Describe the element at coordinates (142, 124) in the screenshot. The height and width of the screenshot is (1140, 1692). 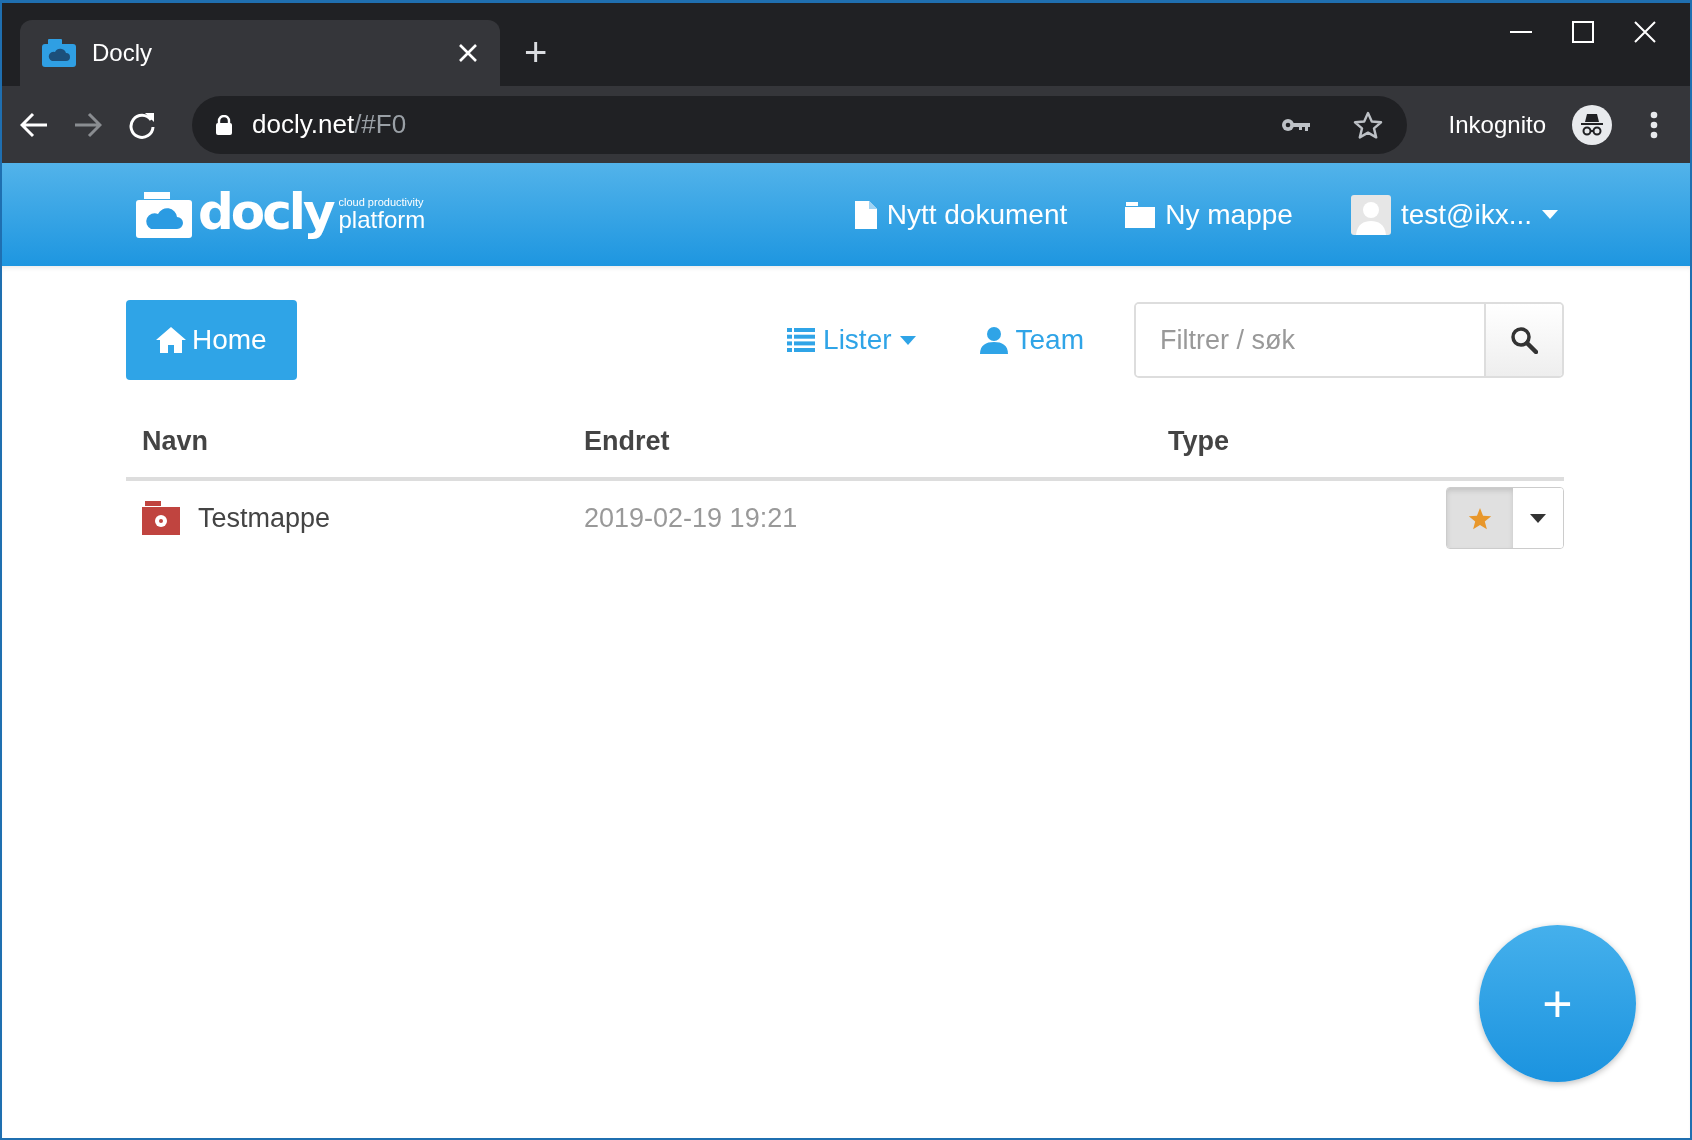
I see `reload-icon` at that location.